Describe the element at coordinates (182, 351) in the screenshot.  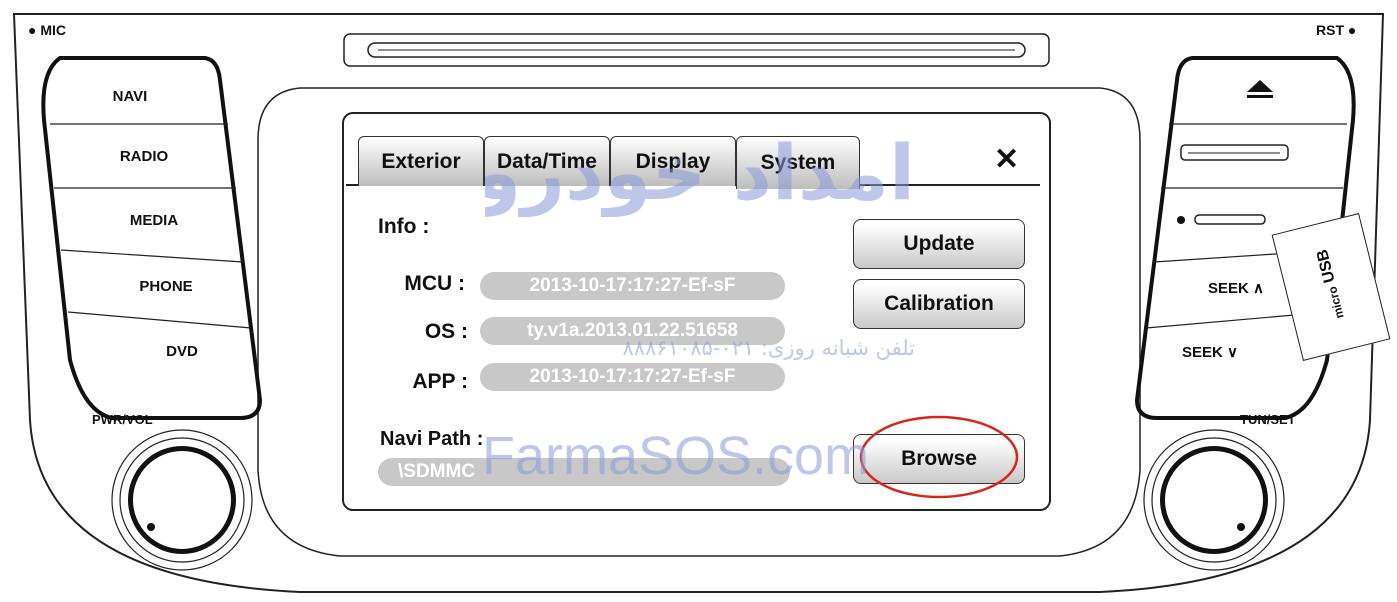
I see `dvd-button: DVD` at that location.